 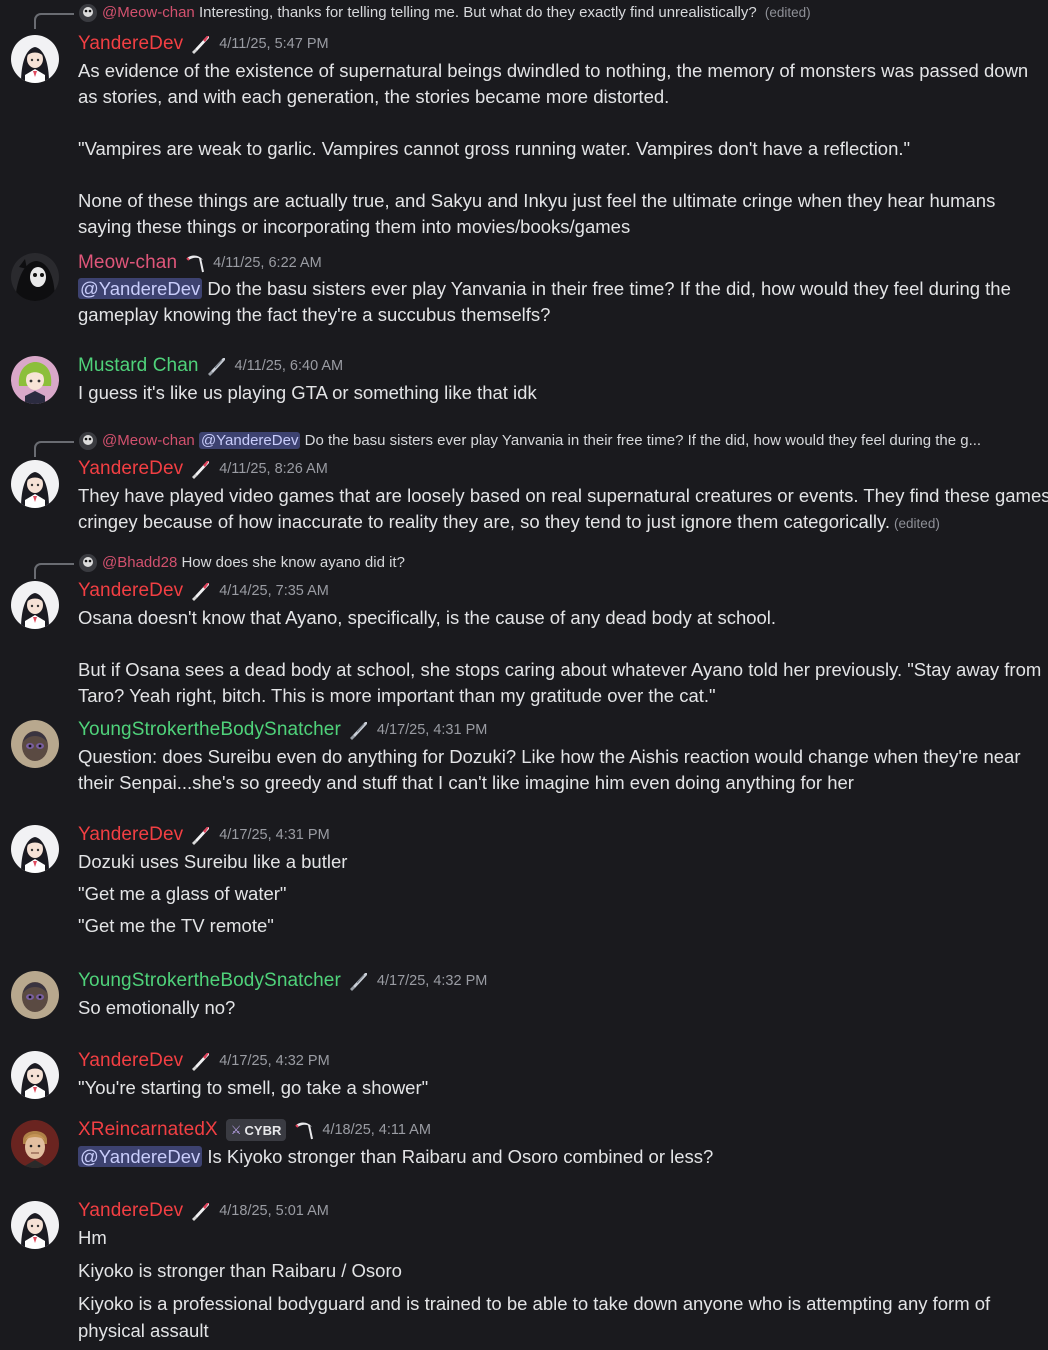 I want to click on message-line: Hm, so click(x=92, y=1237).